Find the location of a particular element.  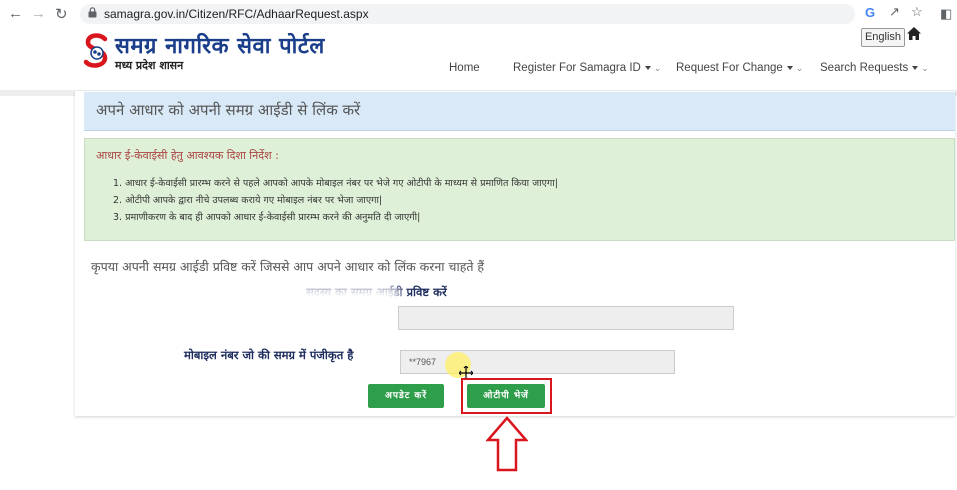

nav-search-requests-dropdown: Search Requests ⌄ is located at coordinates (874, 68).